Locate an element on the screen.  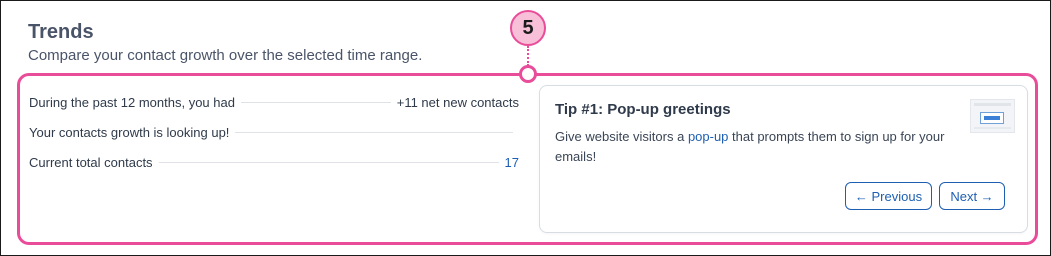
tip-title: Tip #1: Pop-up greetings is located at coordinates (643, 109).